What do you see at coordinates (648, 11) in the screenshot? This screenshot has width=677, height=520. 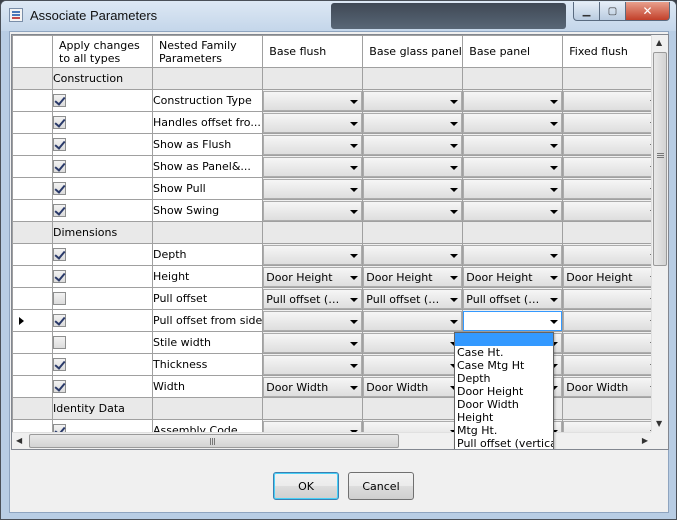 I see `close-button: ✕` at bounding box center [648, 11].